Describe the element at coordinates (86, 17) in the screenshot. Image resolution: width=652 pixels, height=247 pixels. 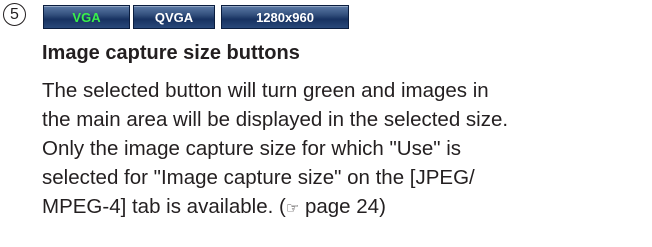
I see `vga-button: VGA` at that location.